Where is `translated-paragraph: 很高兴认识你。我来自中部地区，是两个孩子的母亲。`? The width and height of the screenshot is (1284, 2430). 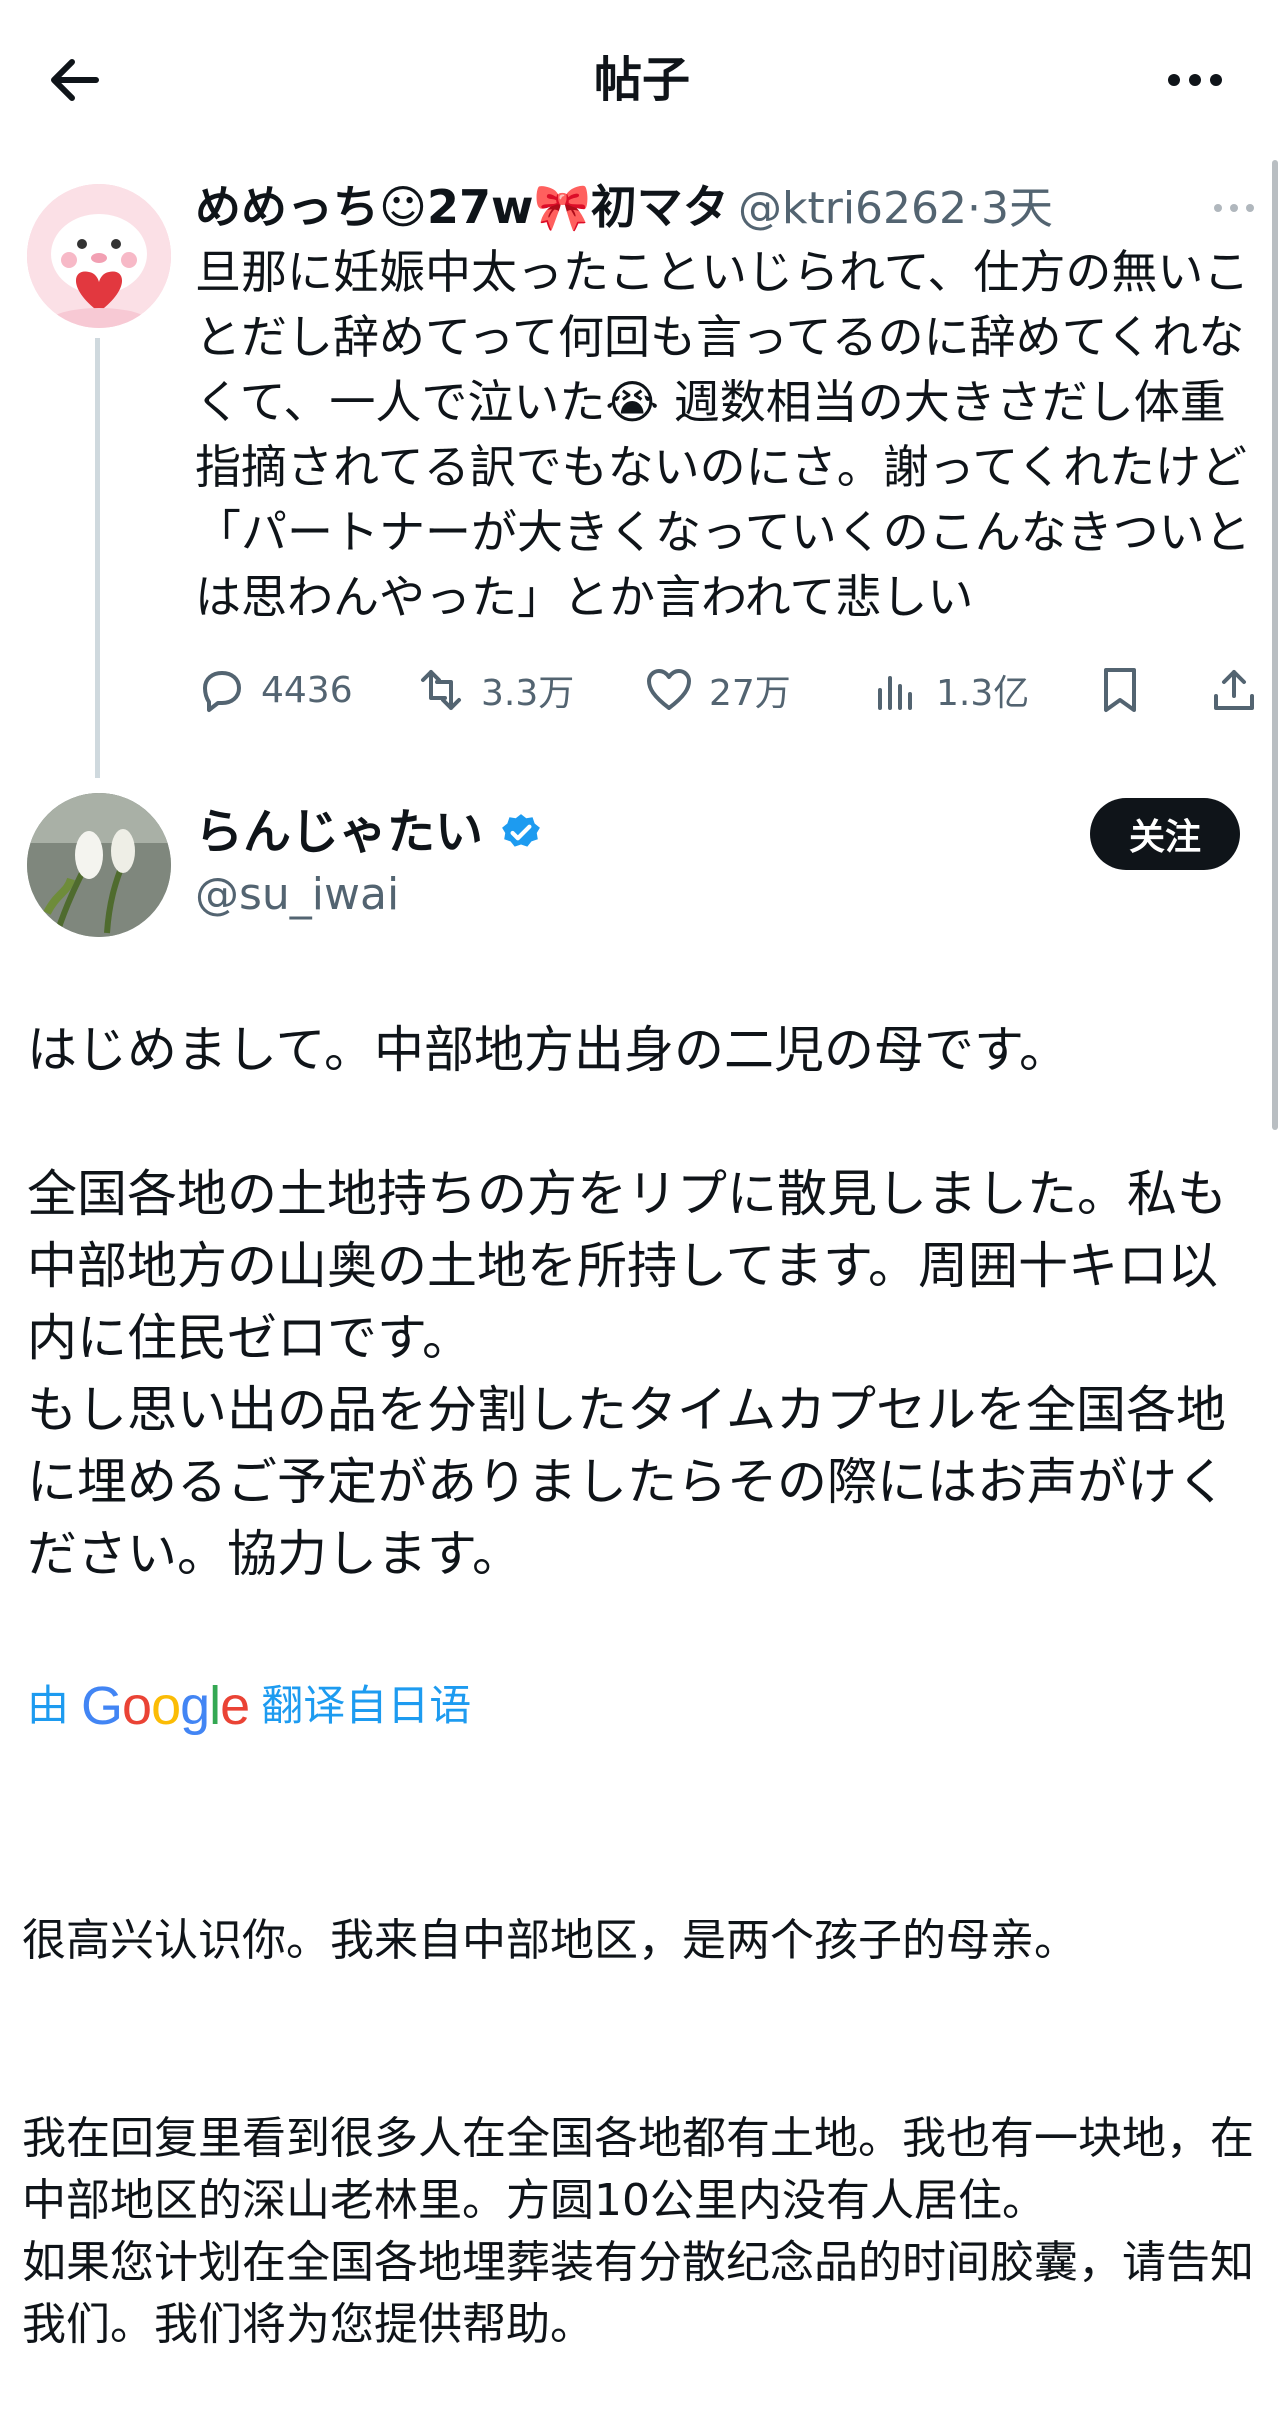 translated-paragraph: 很高兴认识你。我来自中部地区，是两个孩子的母亲。 is located at coordinates (550, 1940).